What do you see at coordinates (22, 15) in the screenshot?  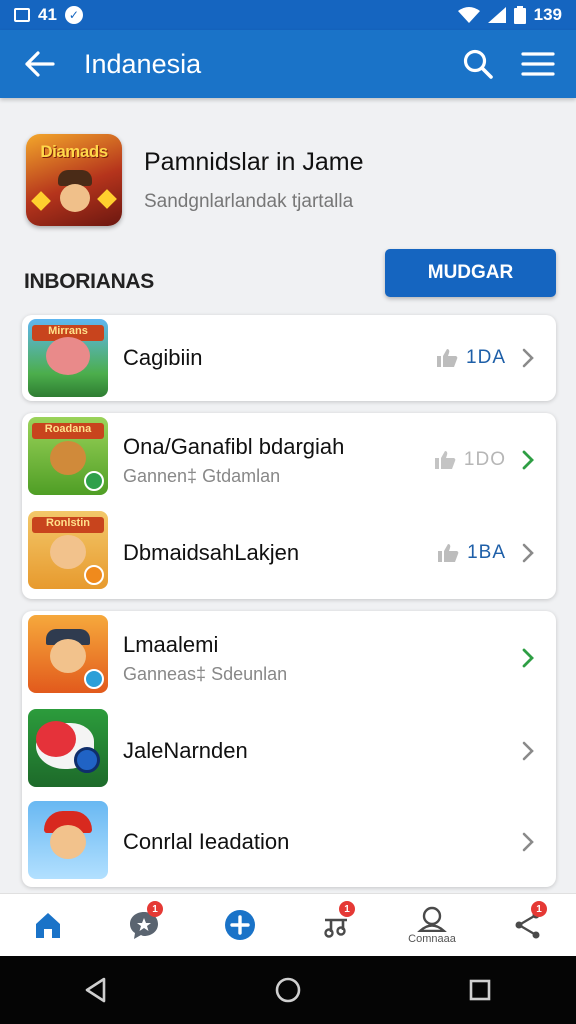 I see `gallery-notification-icon` at bounding box center [22, 15].